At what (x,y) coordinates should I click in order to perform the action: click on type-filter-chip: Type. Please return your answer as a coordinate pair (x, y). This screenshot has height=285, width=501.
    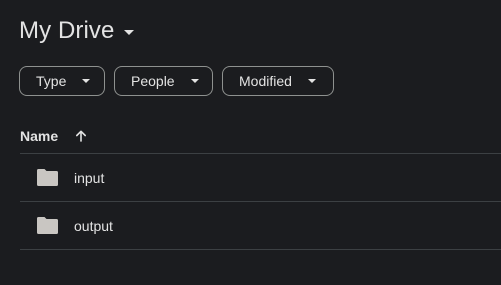
    Looking at the image, I should click on (62, 81).